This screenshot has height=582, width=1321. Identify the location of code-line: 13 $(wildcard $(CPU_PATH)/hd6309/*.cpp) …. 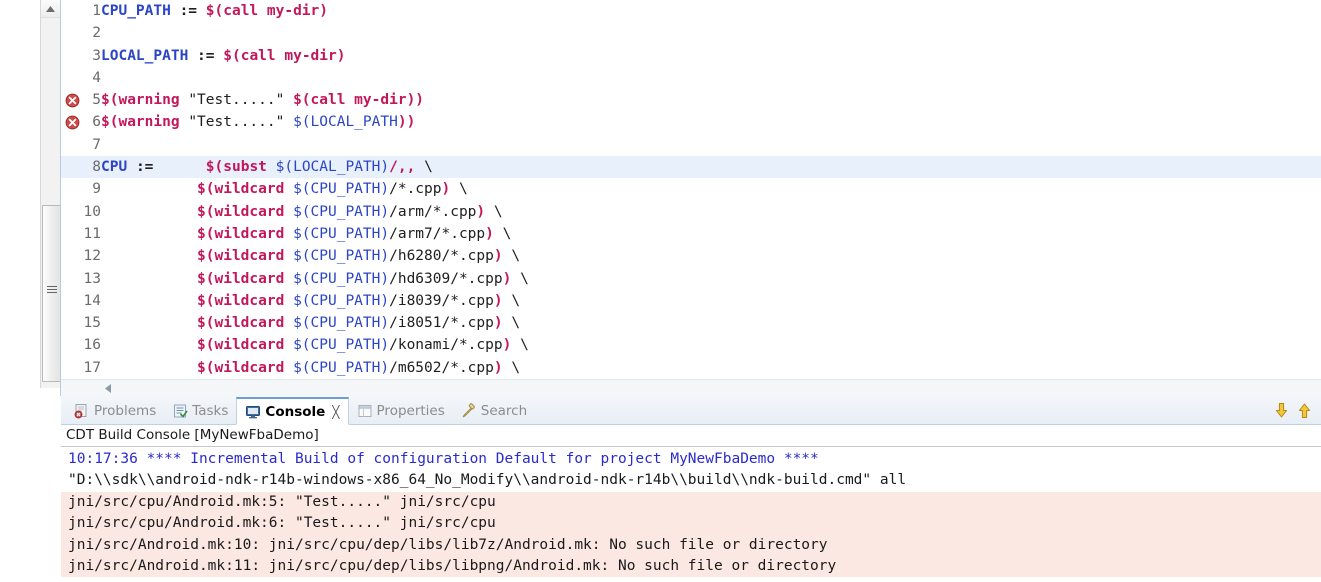
(691, 279).